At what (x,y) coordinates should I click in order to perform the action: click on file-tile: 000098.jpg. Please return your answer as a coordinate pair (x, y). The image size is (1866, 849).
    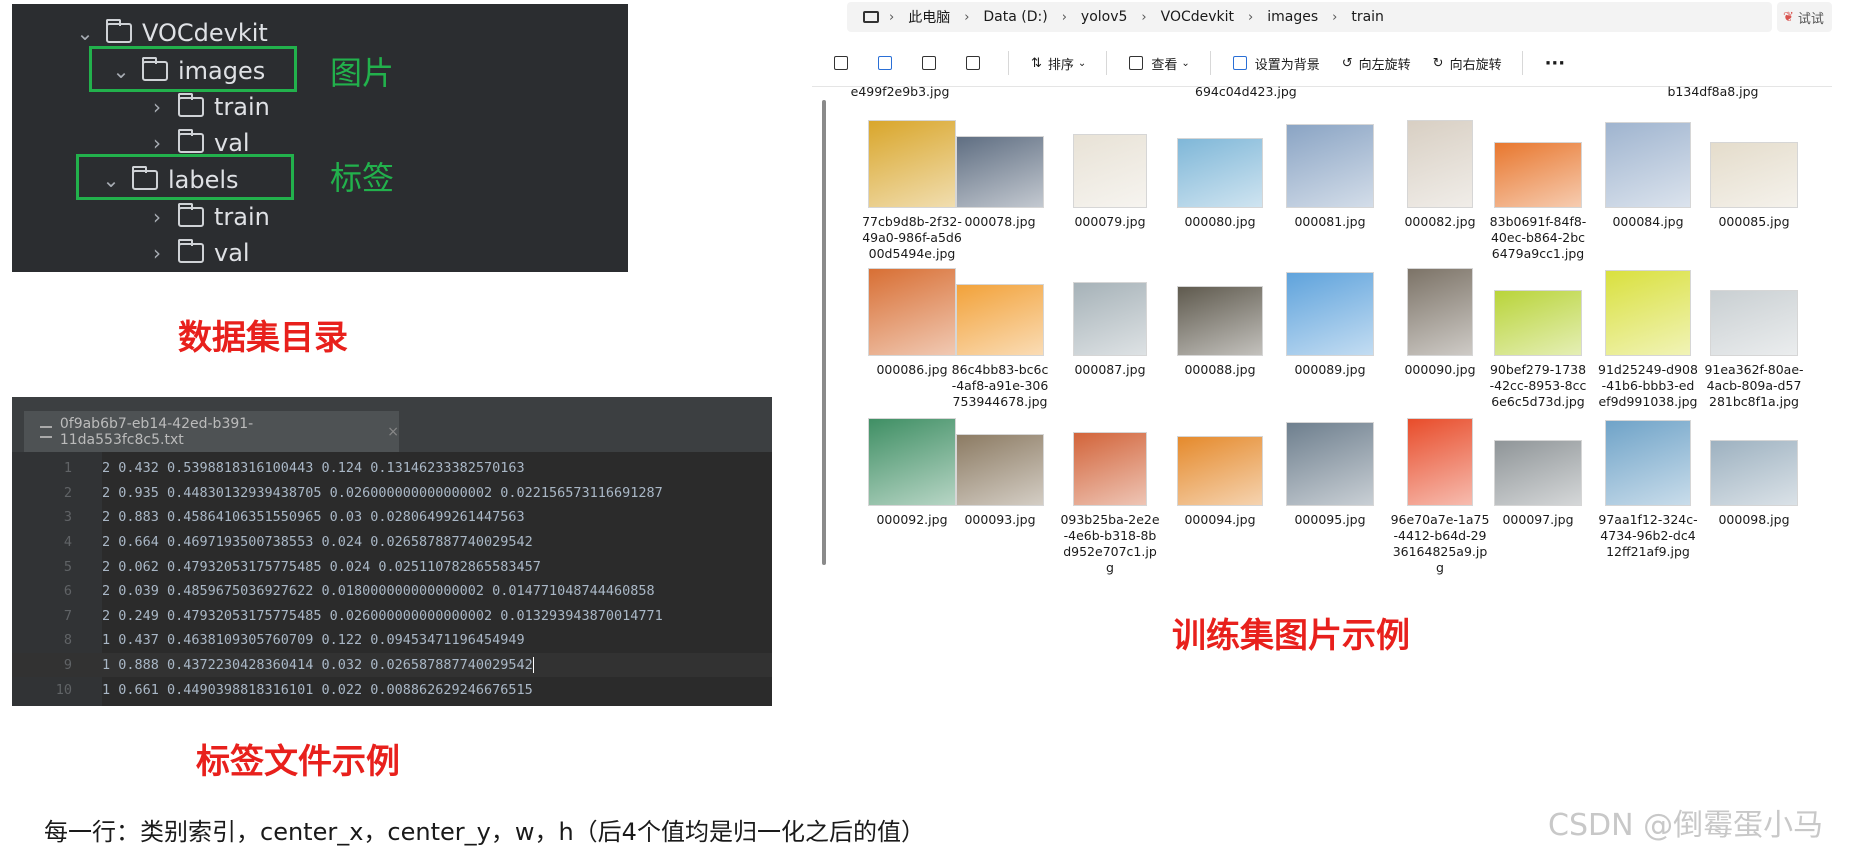
    Looking at the image, I should click on (1754, 473).